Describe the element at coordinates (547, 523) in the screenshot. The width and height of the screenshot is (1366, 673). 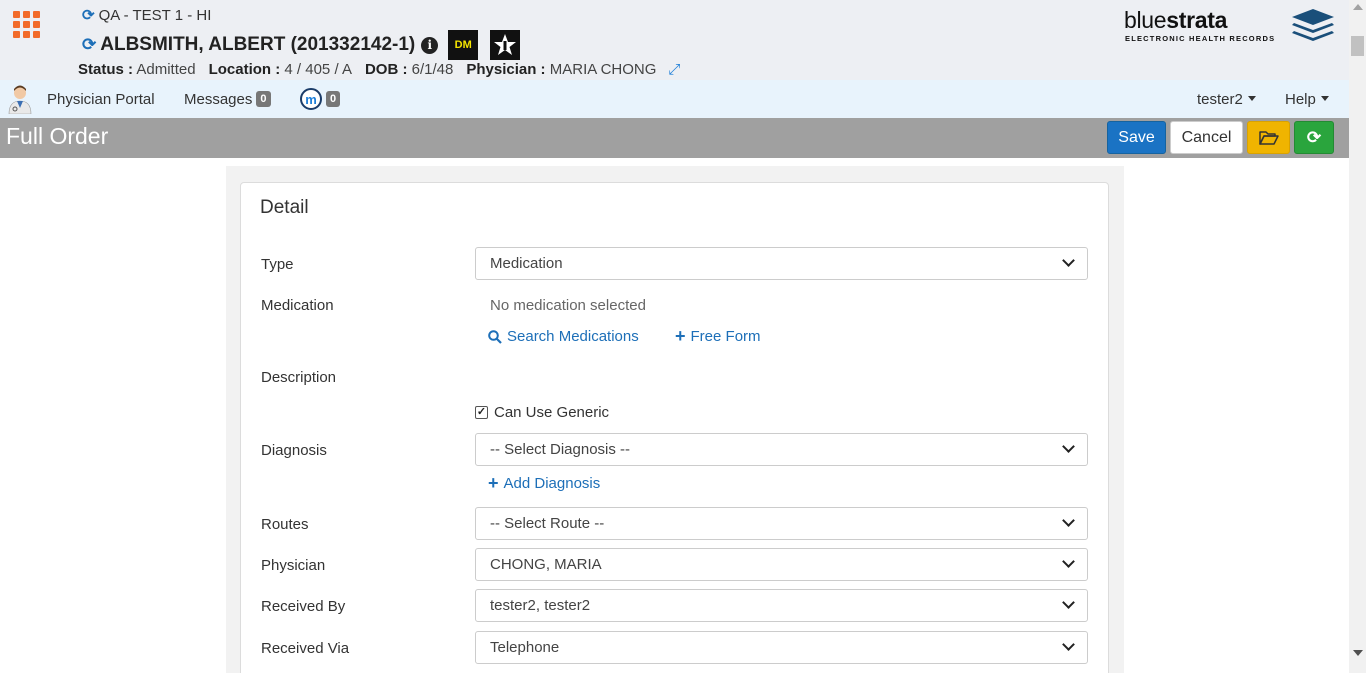
I see `routes-select-value: -- Select Route --` at that location.